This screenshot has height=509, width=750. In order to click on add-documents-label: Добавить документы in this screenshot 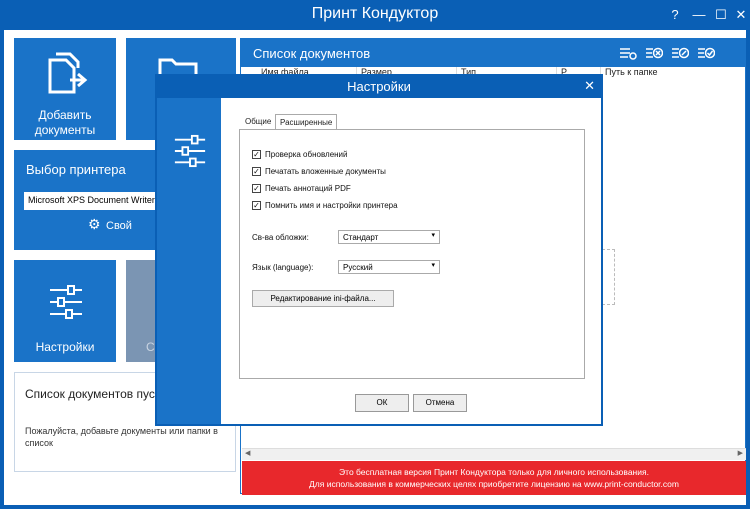, I will do `click(65, 122)`.